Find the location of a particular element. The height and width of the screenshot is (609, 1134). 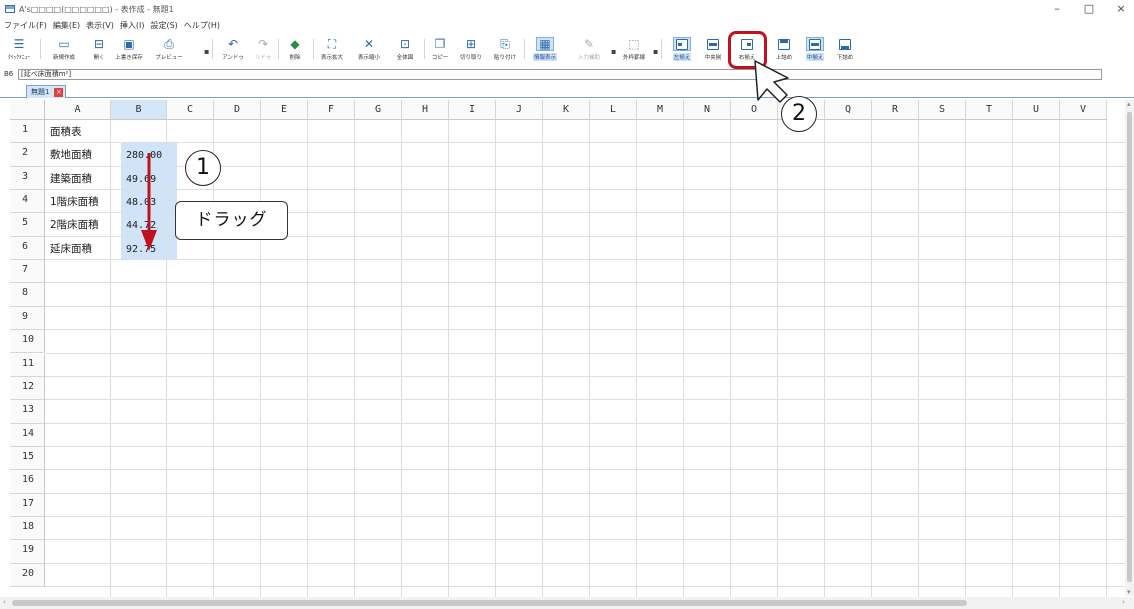

paste-button: ⎘ 貼り付け is located at coordinates (505, 50).